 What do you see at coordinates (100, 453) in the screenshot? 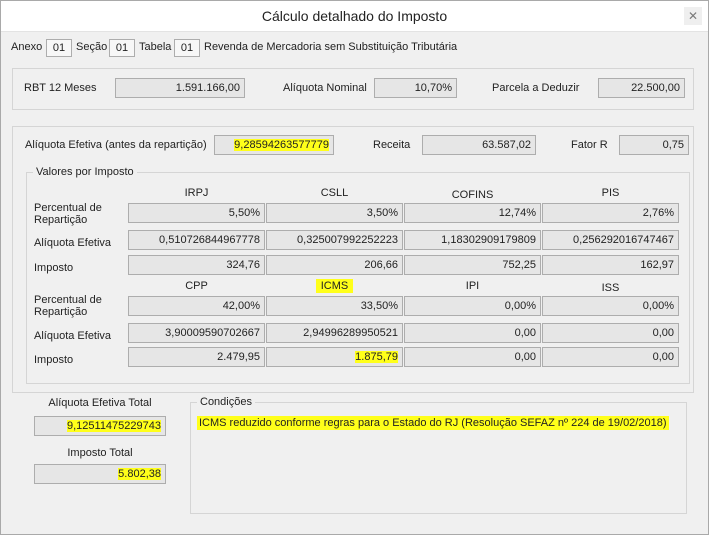
I see `imposto-total-label: Imposto Total` at bounding box center [100, 453].